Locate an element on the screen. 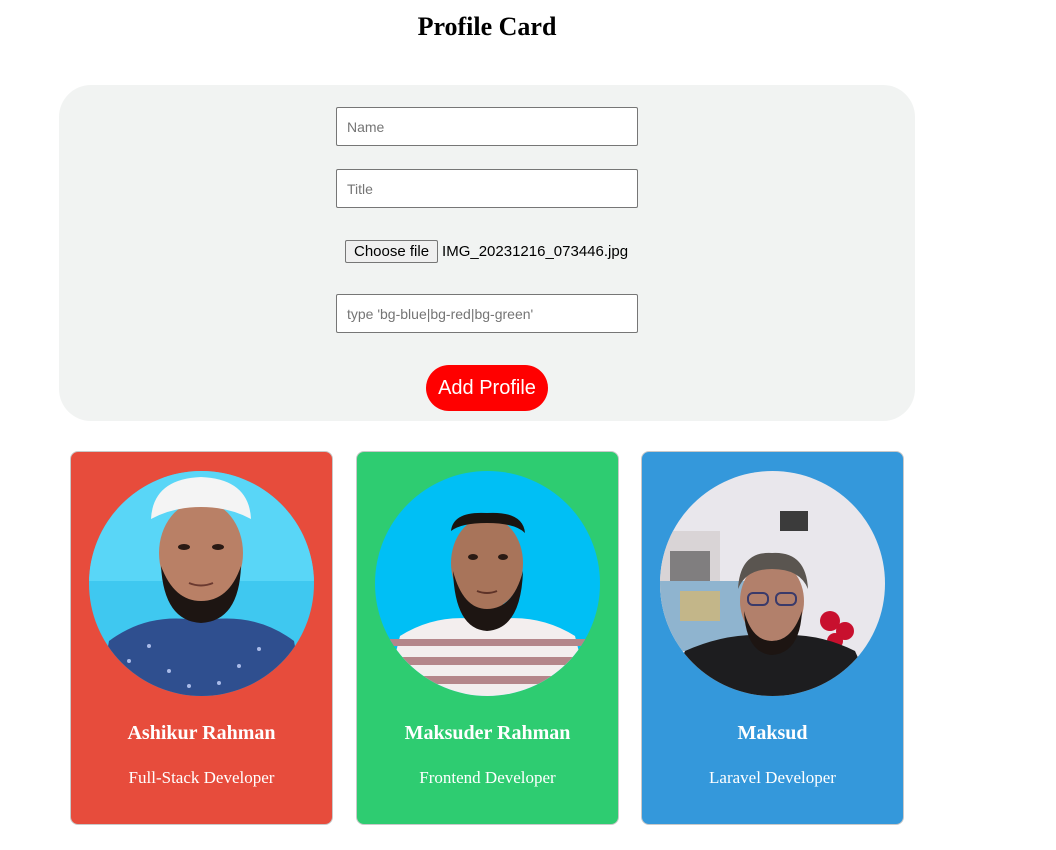  profile-name: Ashikur Rahman is located at coordinates (201, 733).